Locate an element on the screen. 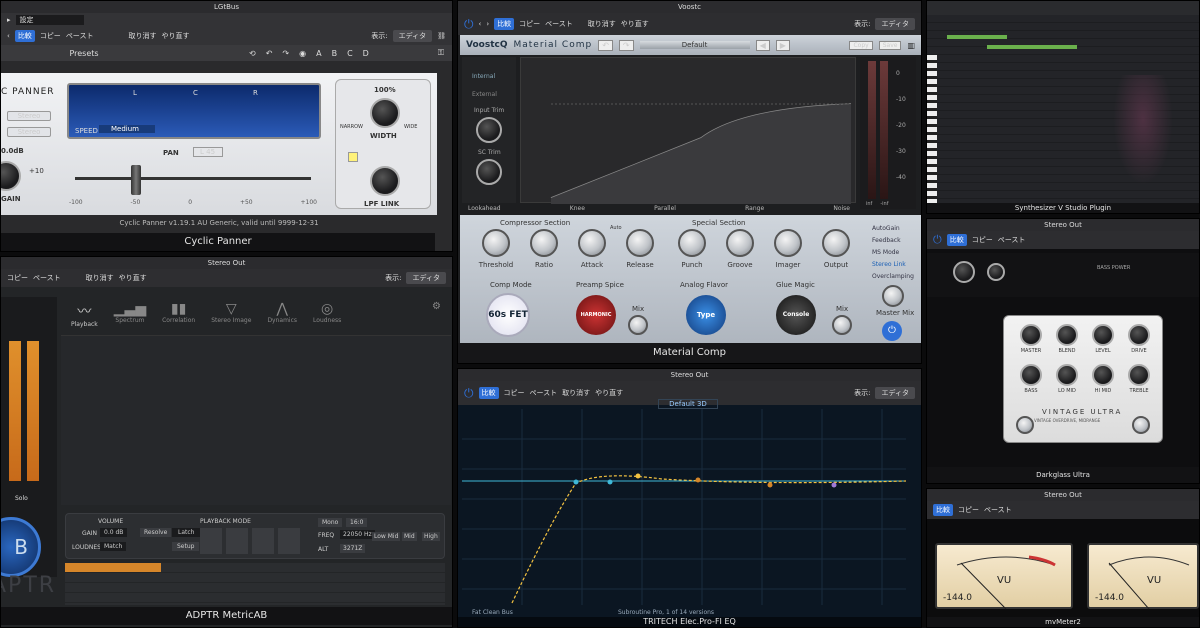 The image size is (1200, 628). mono-button: Mono is located at coordinates (330, 522).